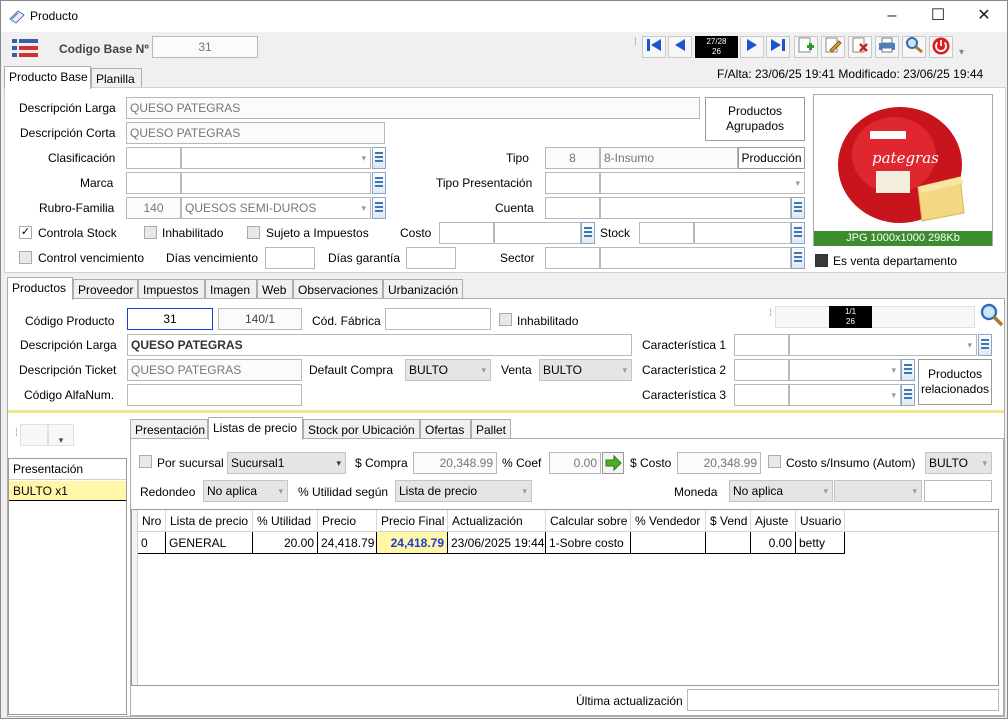 The height and width of the screenshot is (719, 1008). Describe the element at coordinates (25, 232) in the screenshot. I see `controla-stock-checkbox: ✓` at that location.